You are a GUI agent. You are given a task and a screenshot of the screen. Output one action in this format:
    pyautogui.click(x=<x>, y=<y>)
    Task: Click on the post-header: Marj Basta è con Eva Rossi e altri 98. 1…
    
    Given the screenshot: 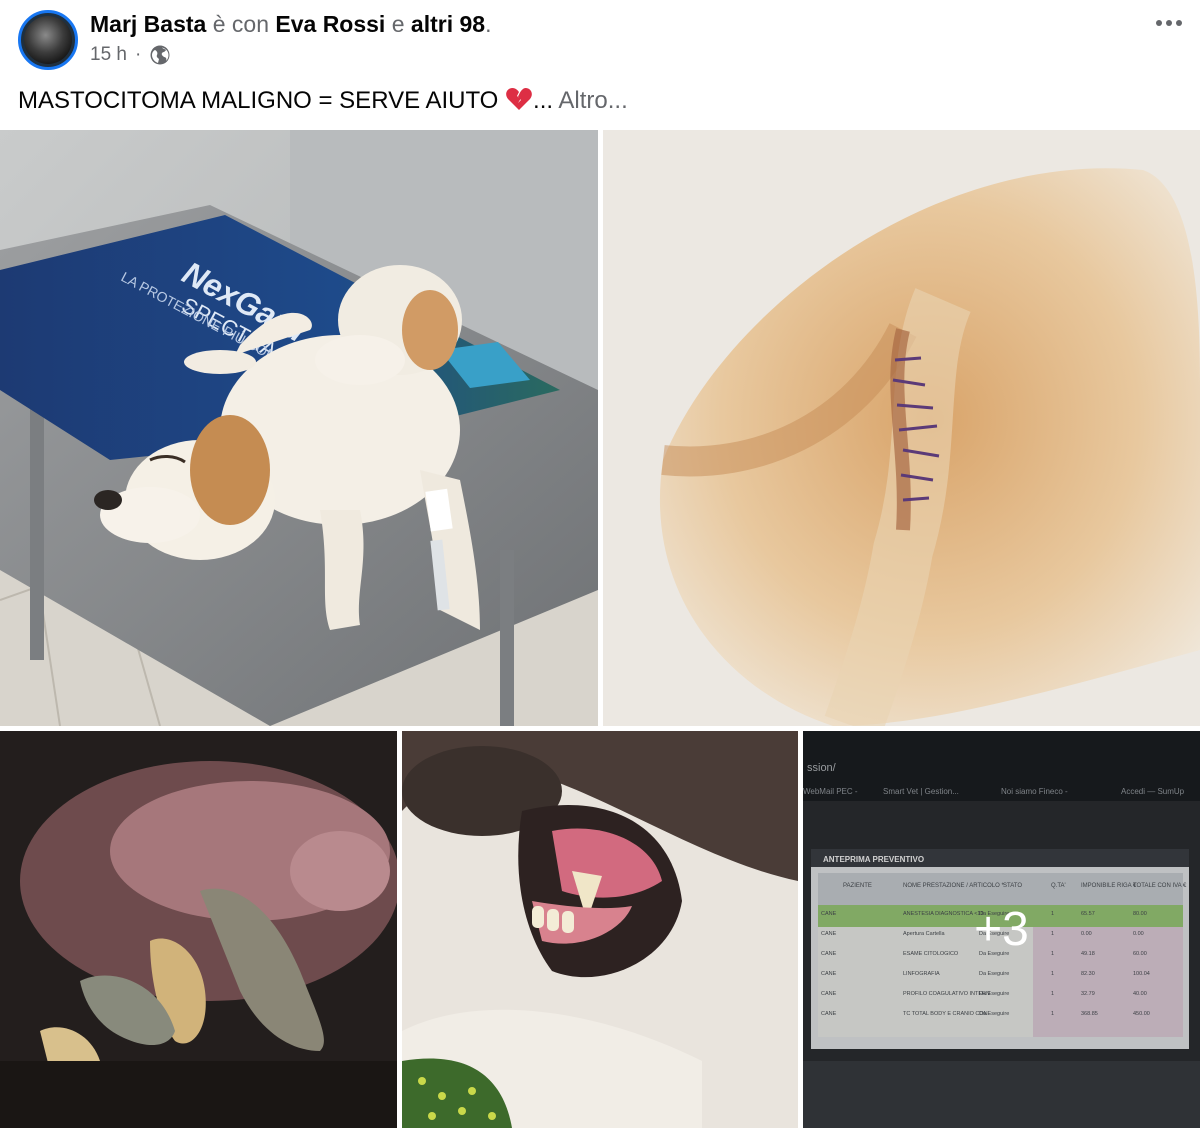 What is the action you would take?
    pyautogui.click(x=600, y=40)
    